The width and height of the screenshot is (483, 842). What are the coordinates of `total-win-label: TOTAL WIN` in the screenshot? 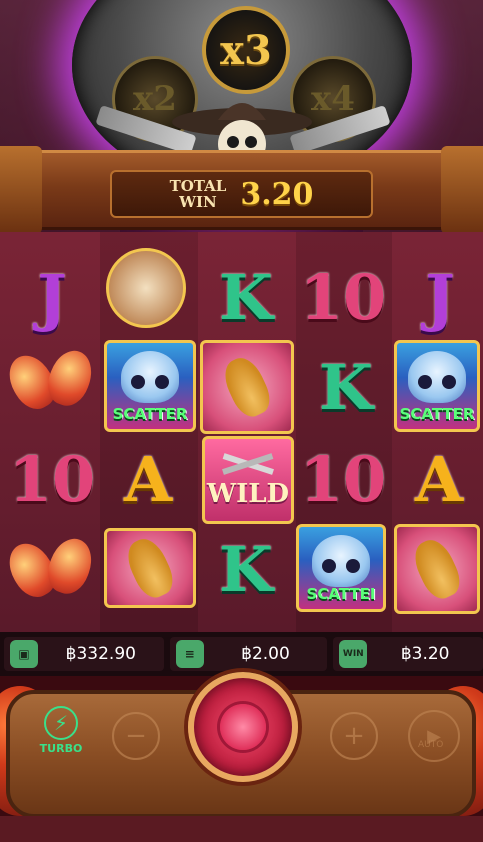 It's located at (198, 194).